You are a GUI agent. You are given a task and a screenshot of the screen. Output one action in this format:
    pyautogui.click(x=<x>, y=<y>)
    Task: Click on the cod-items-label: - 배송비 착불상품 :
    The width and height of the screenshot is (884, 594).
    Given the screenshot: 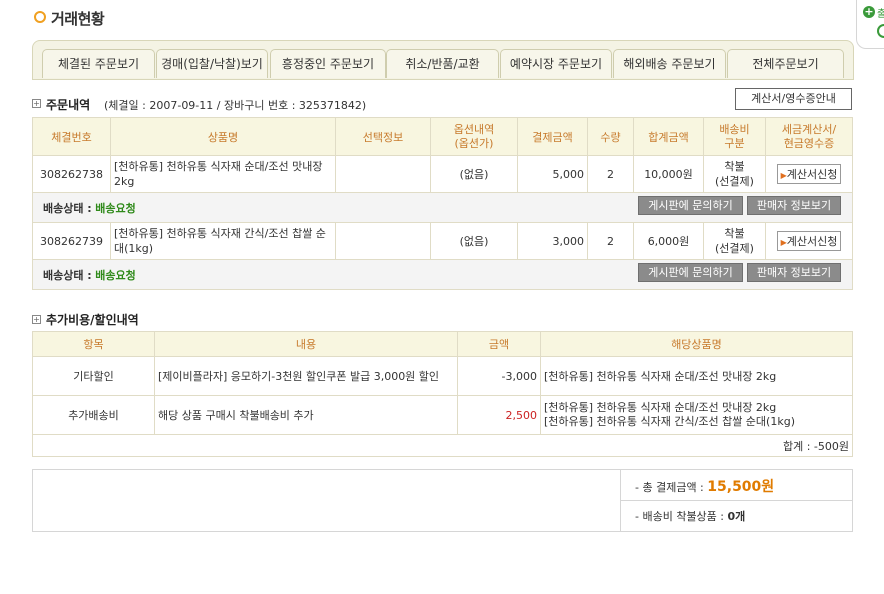 What is the action you would take?
    pyautogui.click(x=680, y=516)
    